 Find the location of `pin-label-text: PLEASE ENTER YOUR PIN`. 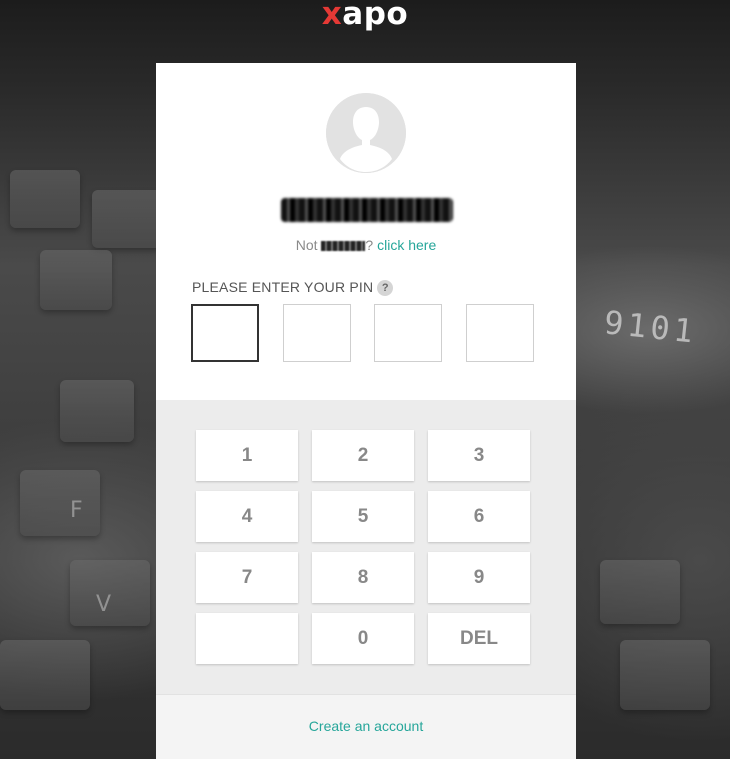

pin-label-text: PLEASE ENTER YOUR PIN is located at coordinates (283, 287).